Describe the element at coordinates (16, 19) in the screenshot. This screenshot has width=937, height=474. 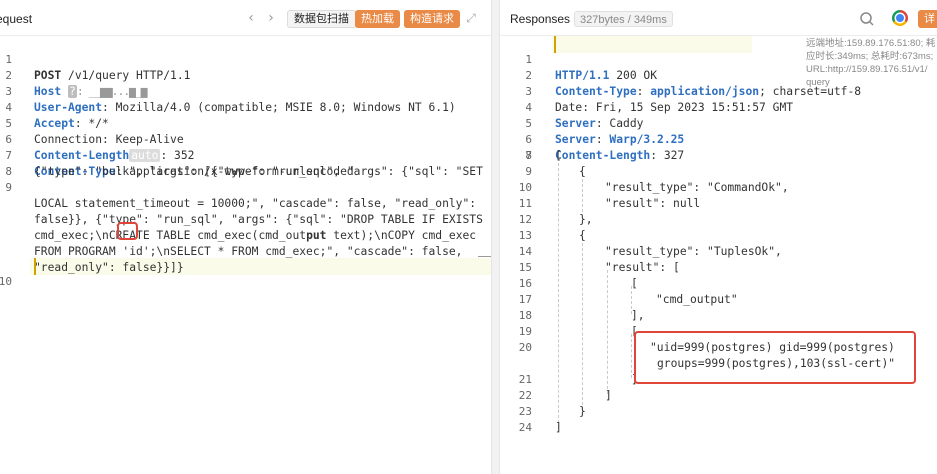
I see `request-title: equest` at that location.